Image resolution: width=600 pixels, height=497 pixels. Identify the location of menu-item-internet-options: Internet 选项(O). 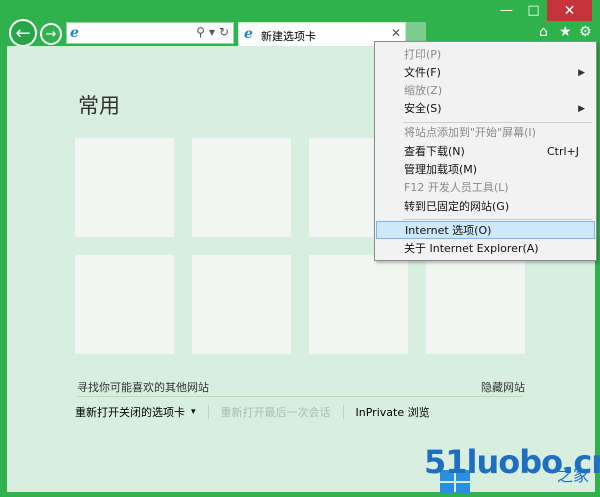
(485, 230).